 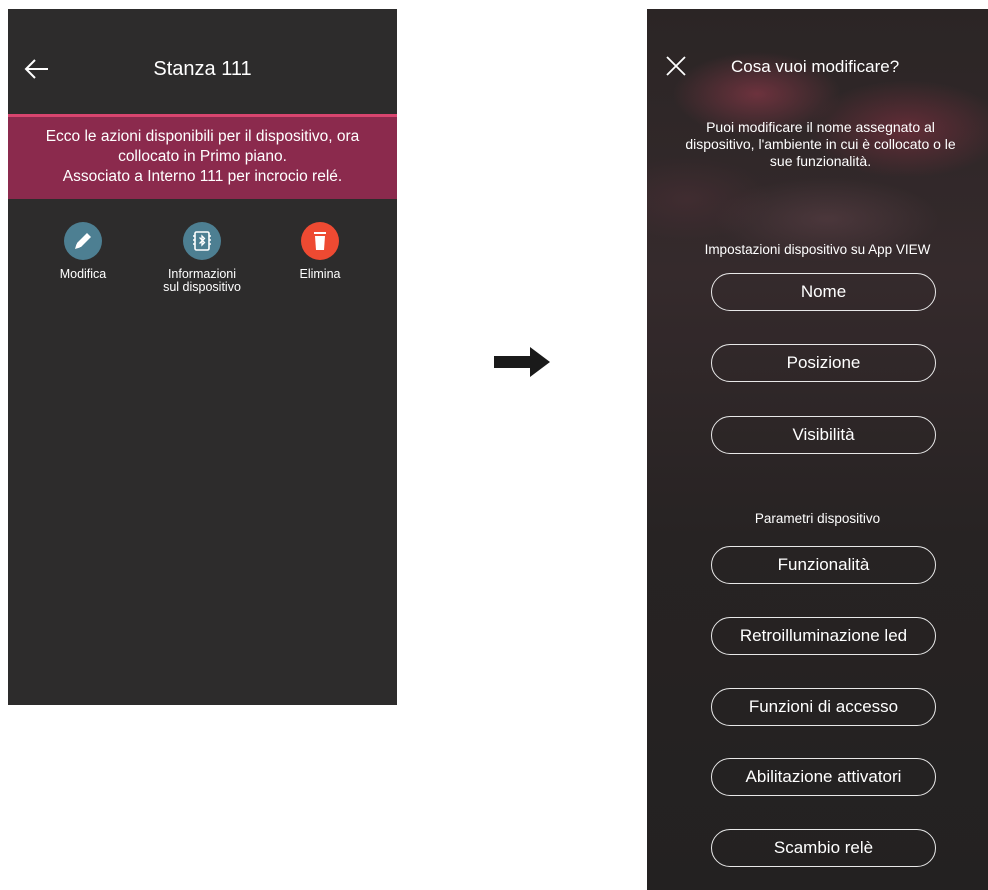 What do you see at coordinates (522, 362) in the screenshot?
I see `transition-arrow-icon` at bounding box center [522, 362].